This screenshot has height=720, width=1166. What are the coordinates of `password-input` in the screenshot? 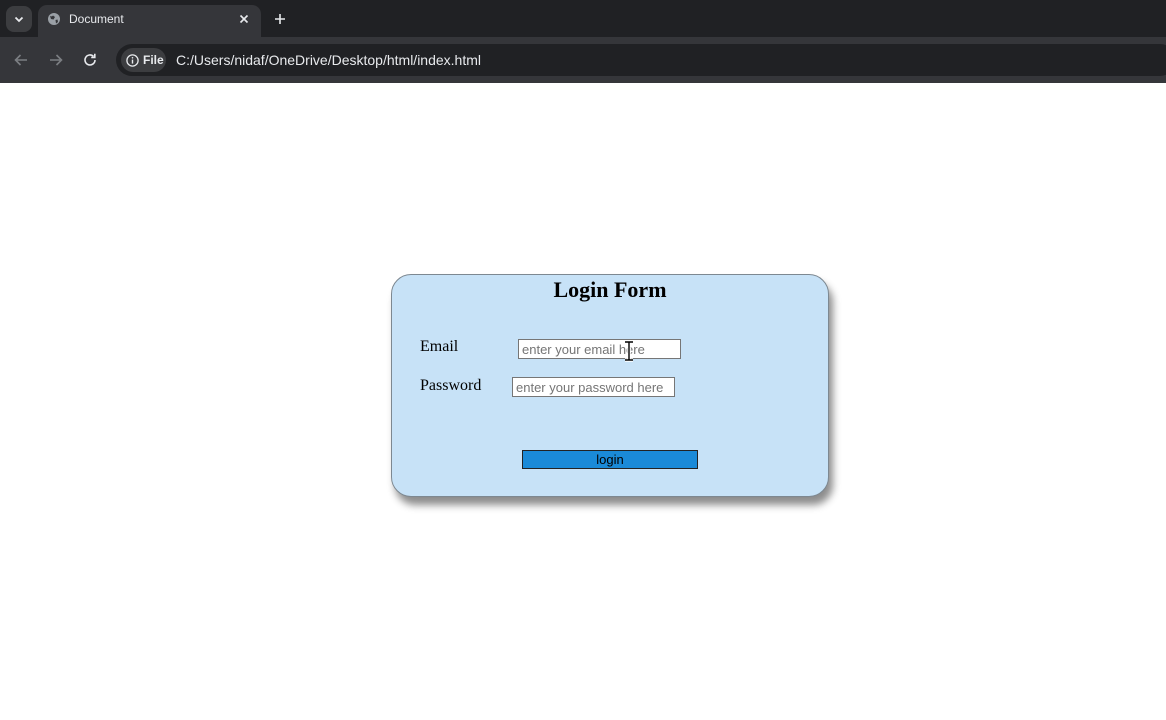 It's located at (593, 387).